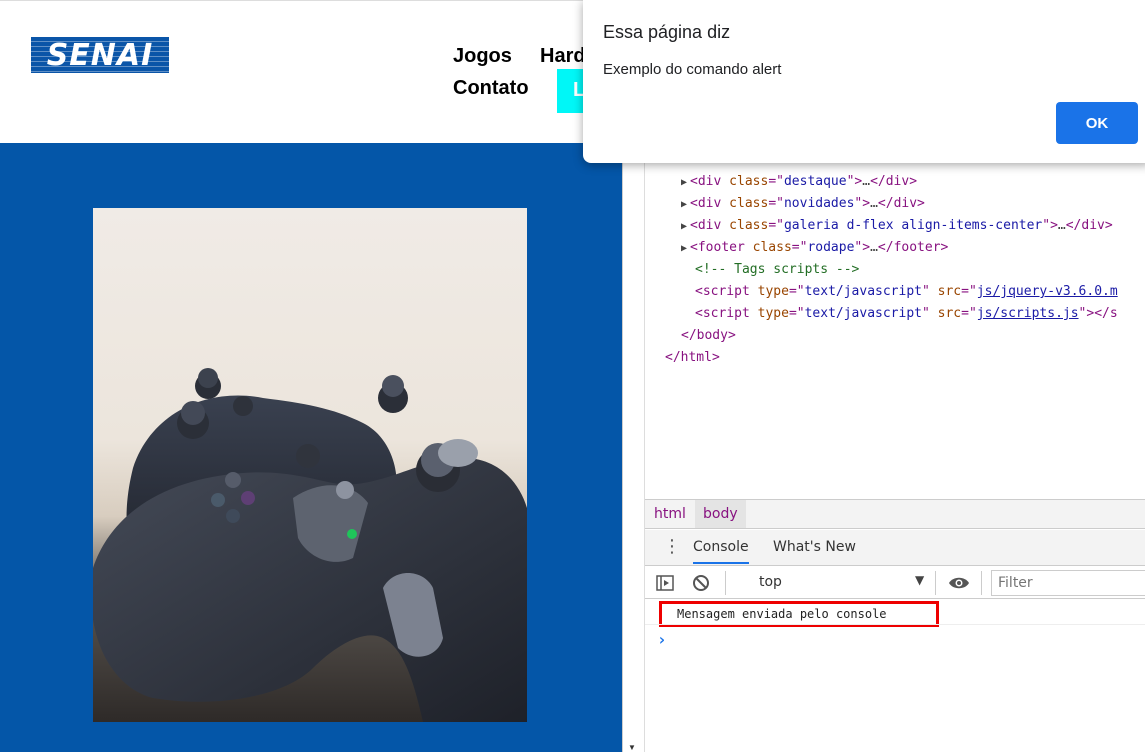 The height and width of the screenshot is (752, 1145). I want to click on context-selector: top, so click(770, 582).